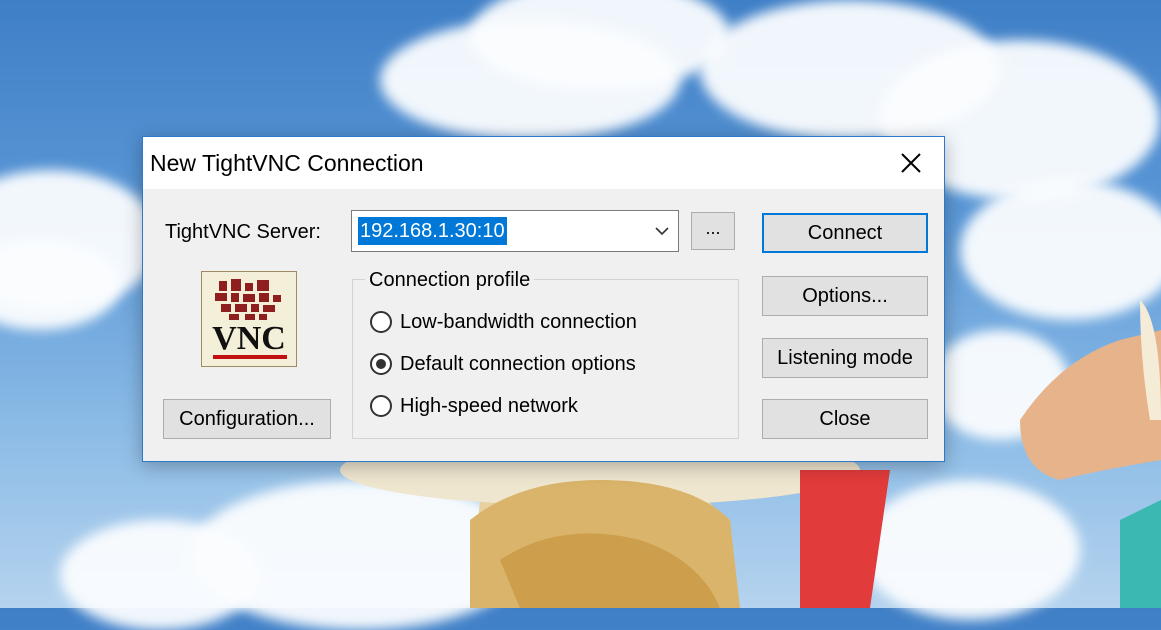 Image resolution: width=1161 pixels, height=630 pixels. What do you see at coordinates (432, 231) in the screenshot?
I see `server-input: 192.168.1.30:10` at bounding box center [432, 231].